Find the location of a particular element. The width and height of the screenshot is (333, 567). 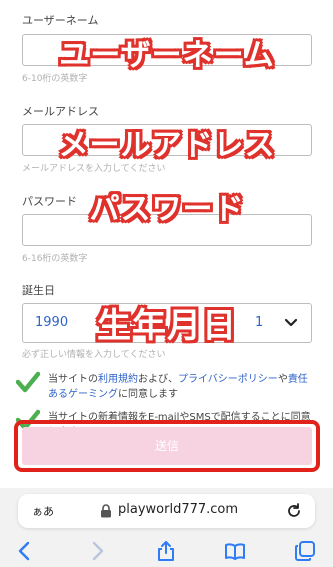

browser-toolbar is located at coordinates (166, 549).